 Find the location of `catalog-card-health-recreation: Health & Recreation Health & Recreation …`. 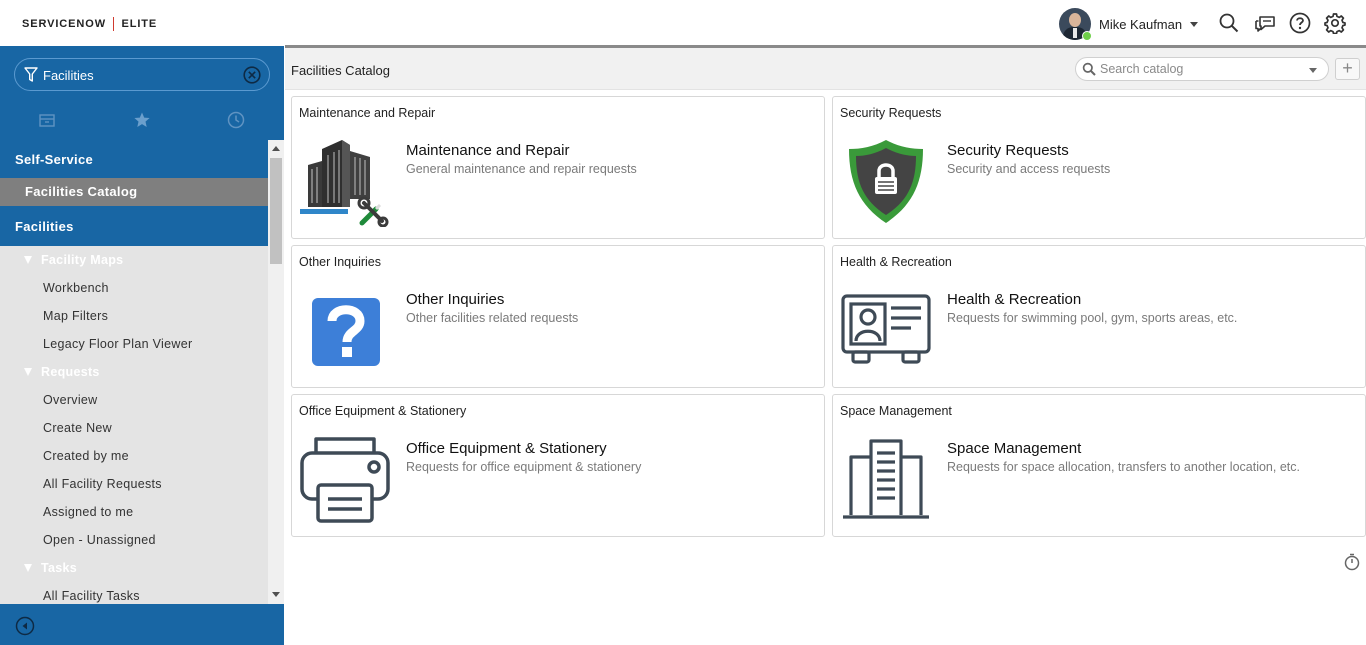

catalog-card-health-recreation: Health & Recreation Health & Recreation … is located at coordinates (1099, 316).